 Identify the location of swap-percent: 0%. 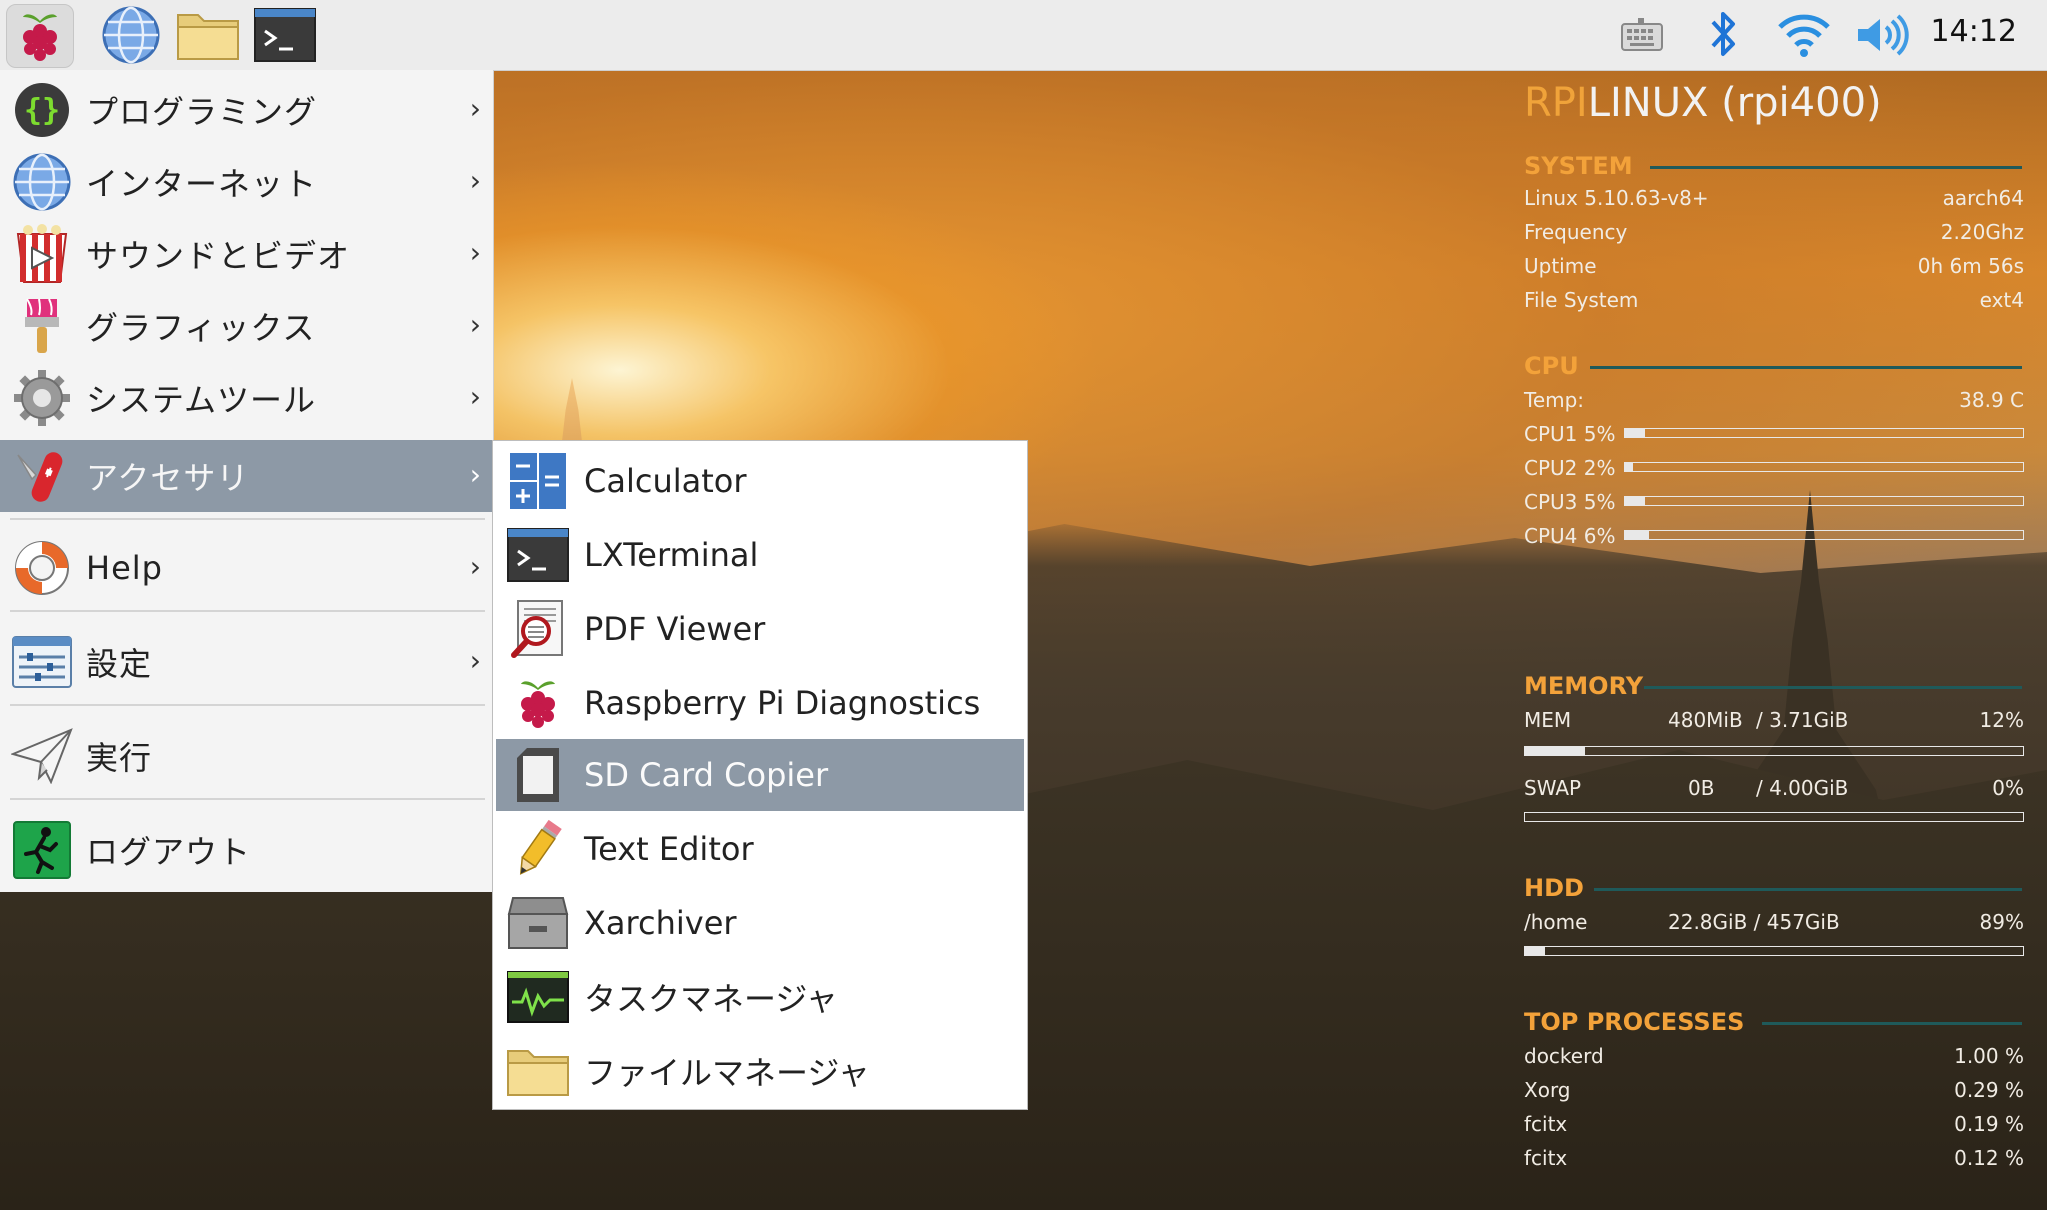
(2008, 788).